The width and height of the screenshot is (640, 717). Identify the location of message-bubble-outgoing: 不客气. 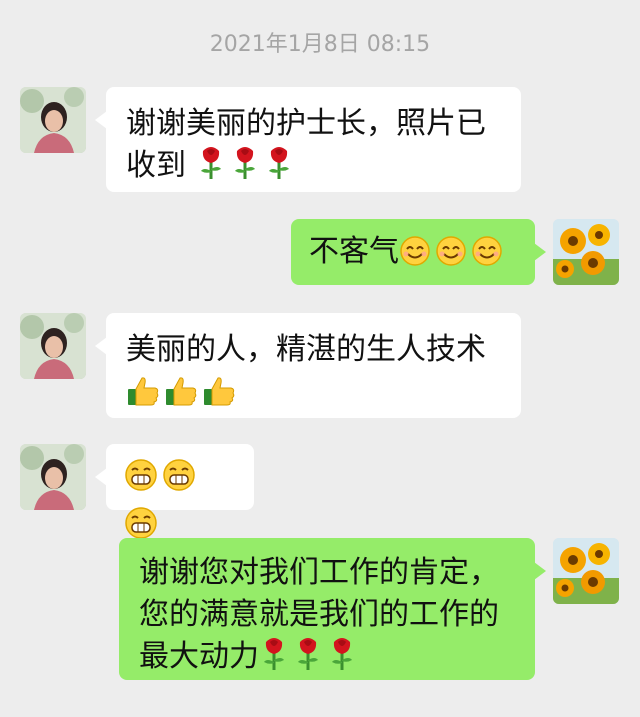
(418, 252).